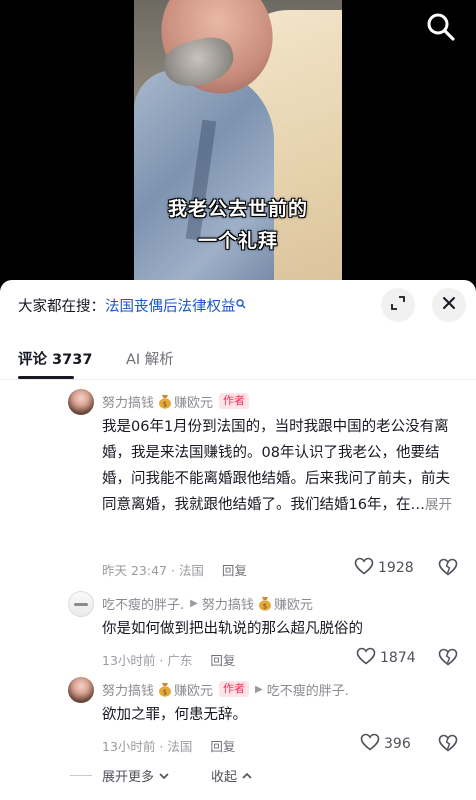  I want to click on comment-author-row: 努力搞钱 $ 赚欧元 作者, so click(176, 401).